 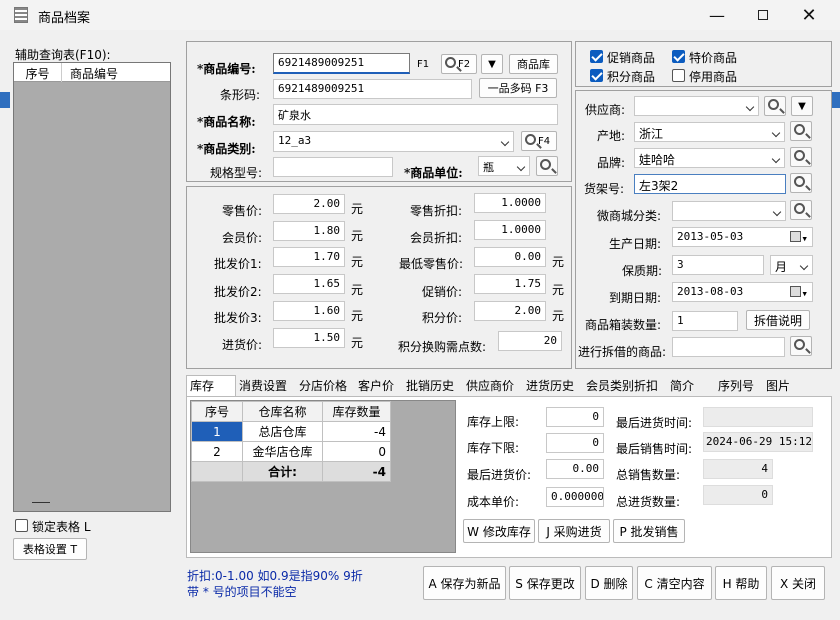 What do you see at coordinates (710, 184) in the screenshot?
I see `shelf-input: 左3架2` at bounding box center [710, 184].